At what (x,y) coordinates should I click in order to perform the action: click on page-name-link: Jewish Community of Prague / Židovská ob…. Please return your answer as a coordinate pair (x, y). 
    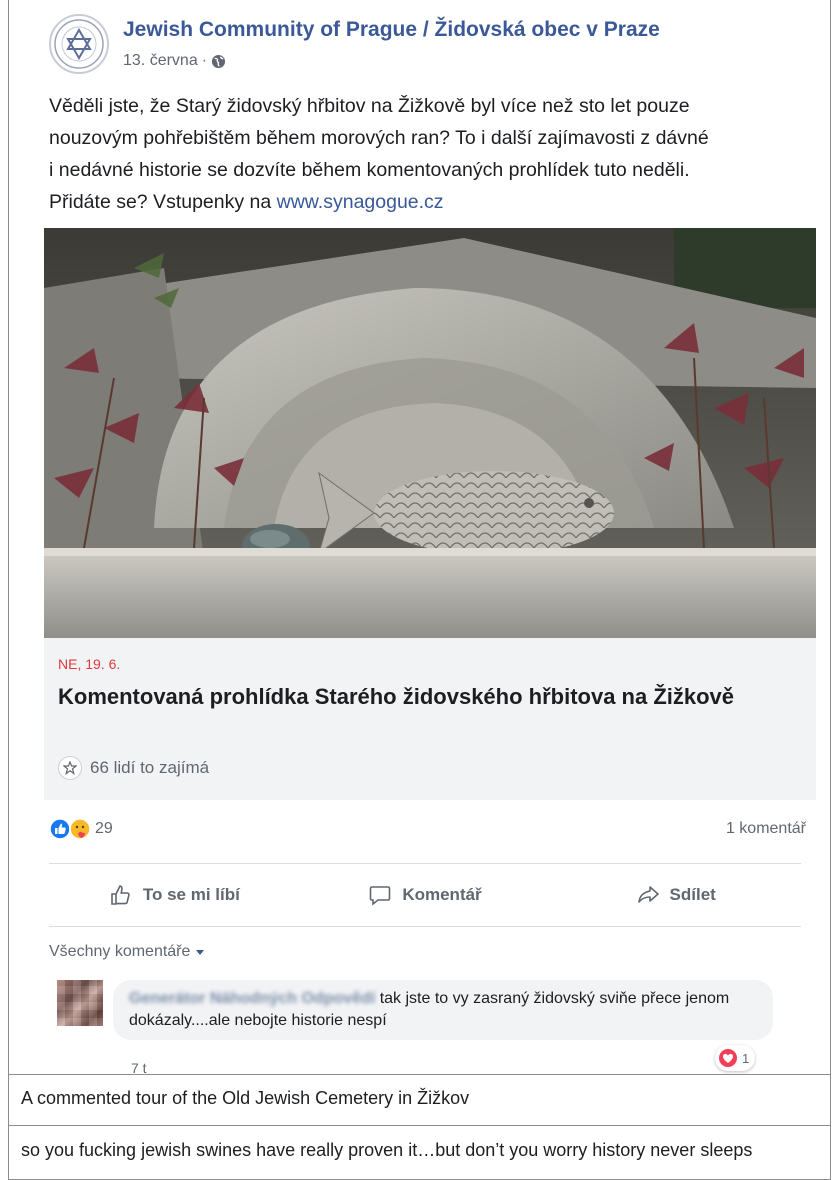
    Looking at the image, I should click on (391, 30).